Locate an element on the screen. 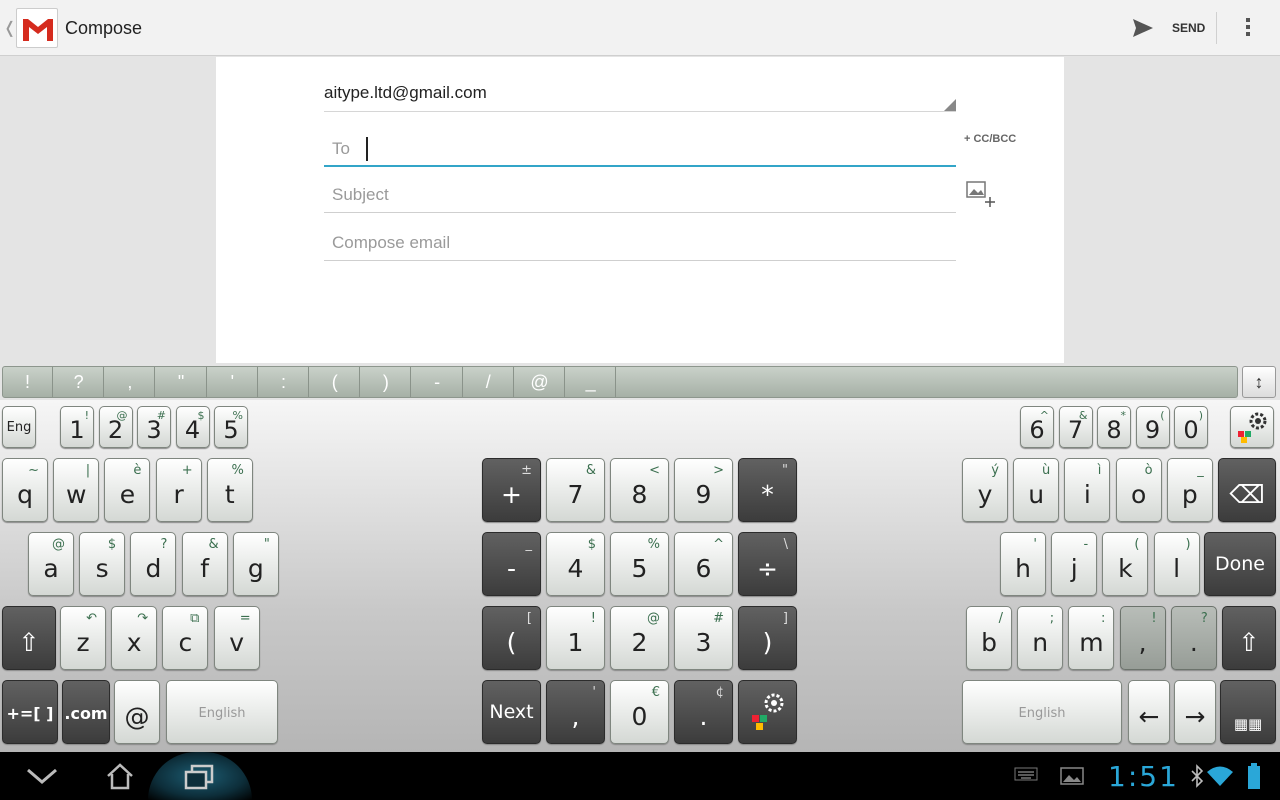  letter-key-v: v = is located at coordinates (236, 638).